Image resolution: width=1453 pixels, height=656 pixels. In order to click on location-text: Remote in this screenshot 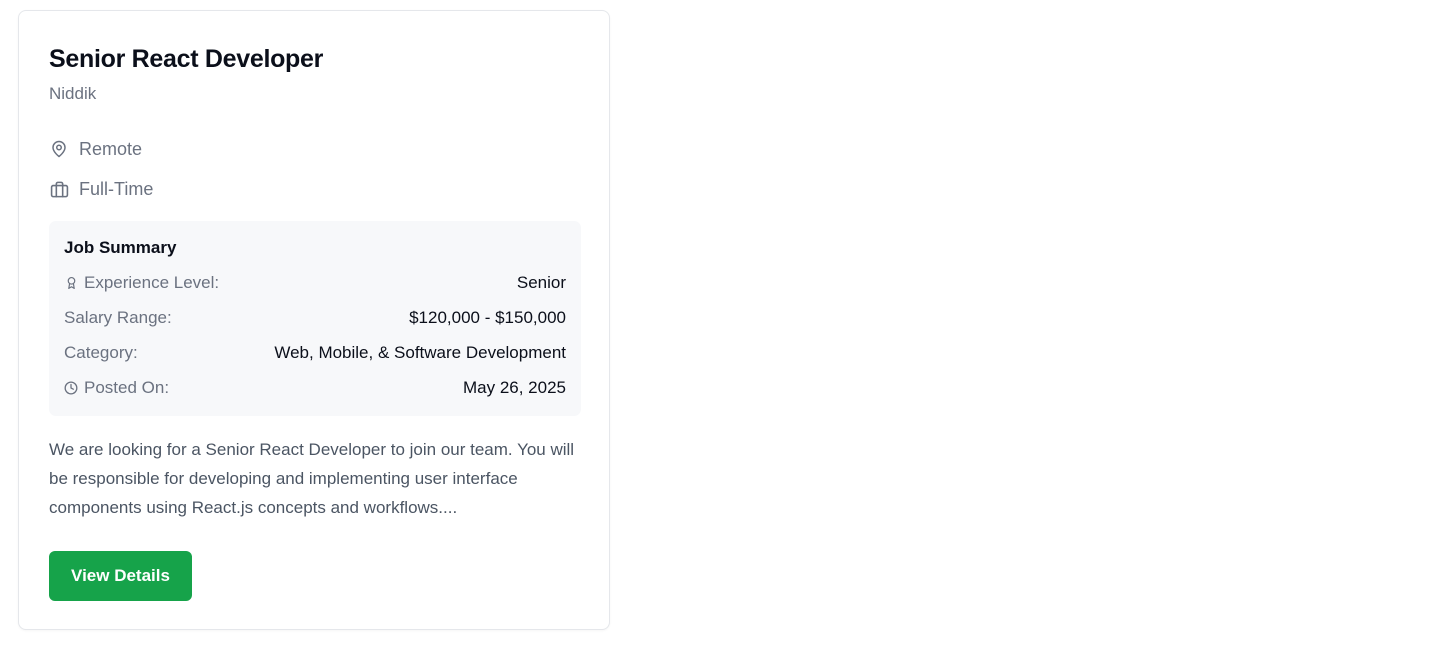, I will do `click(111, 149)`.